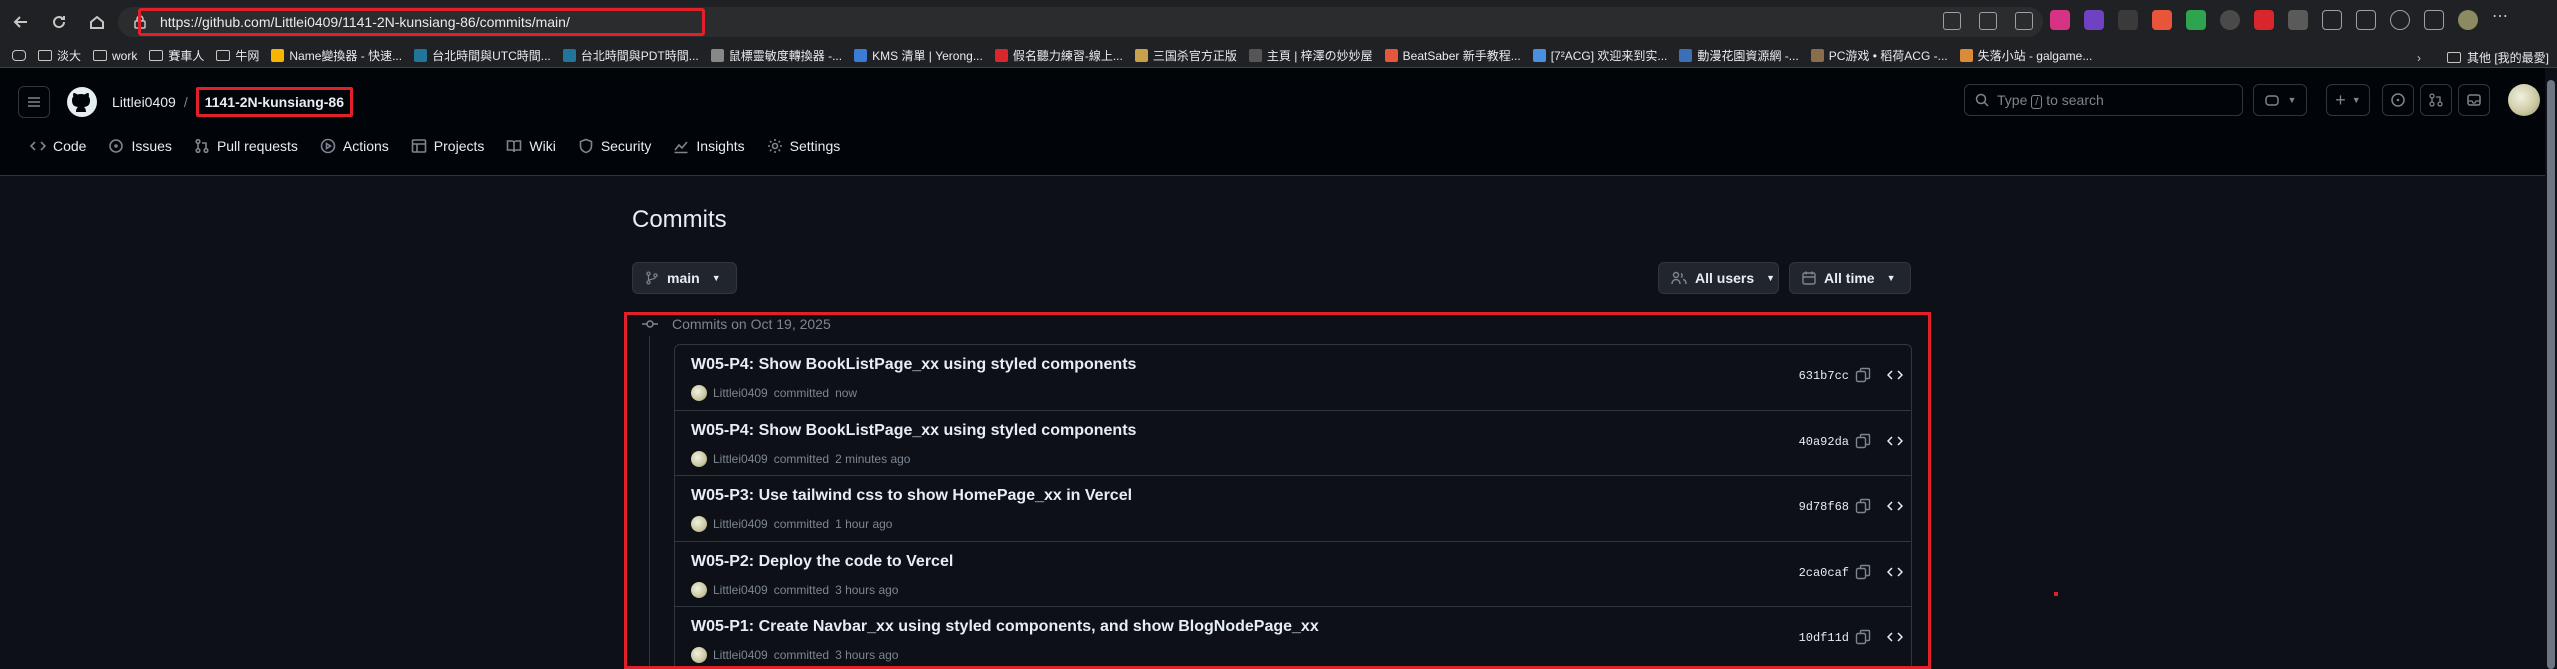 The image size is (2557, 669). Describe the element at coordinates (2366, 20) in the screenshot. I see `favorites-icon` at that location.